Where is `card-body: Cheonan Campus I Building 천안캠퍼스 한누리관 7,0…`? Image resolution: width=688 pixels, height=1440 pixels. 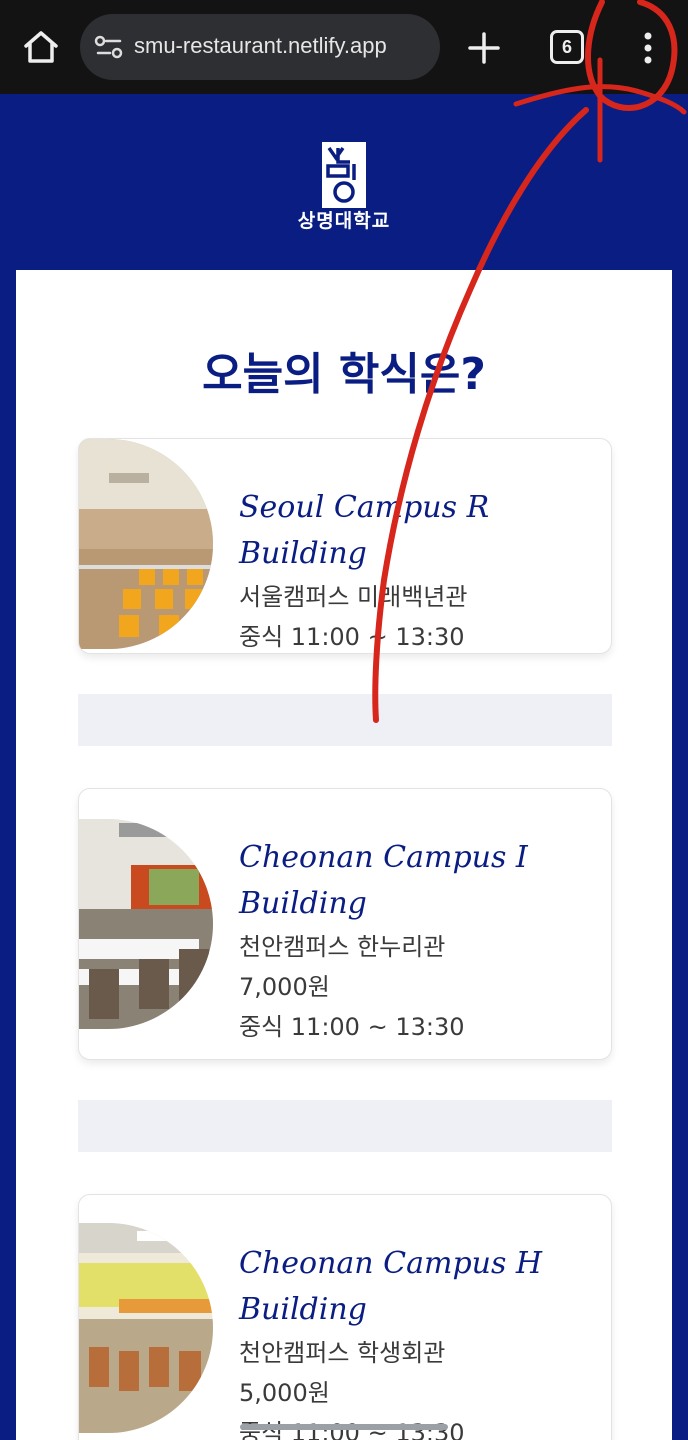
card-body: Cheonan Campus I Building 천안캠퍼스 한누리관 7,0… is located at coordinates (419, 941).